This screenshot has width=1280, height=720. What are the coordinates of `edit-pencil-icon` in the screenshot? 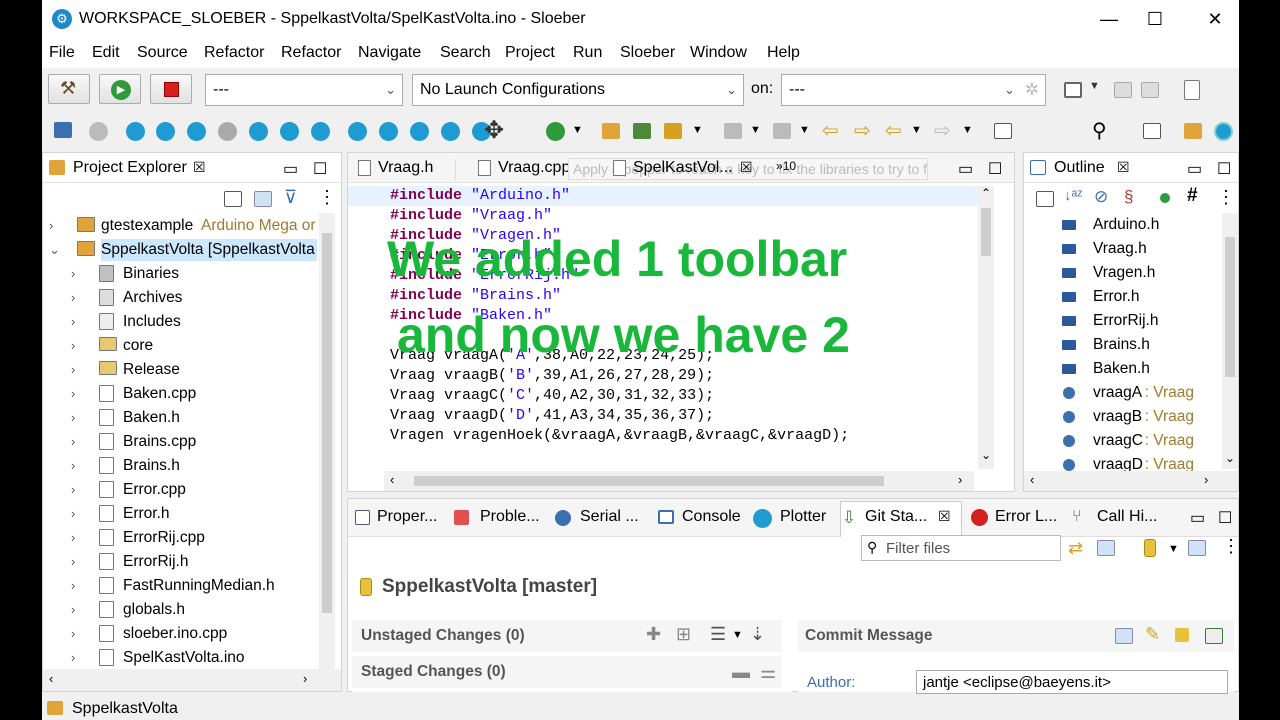 It's located at (673, 131).